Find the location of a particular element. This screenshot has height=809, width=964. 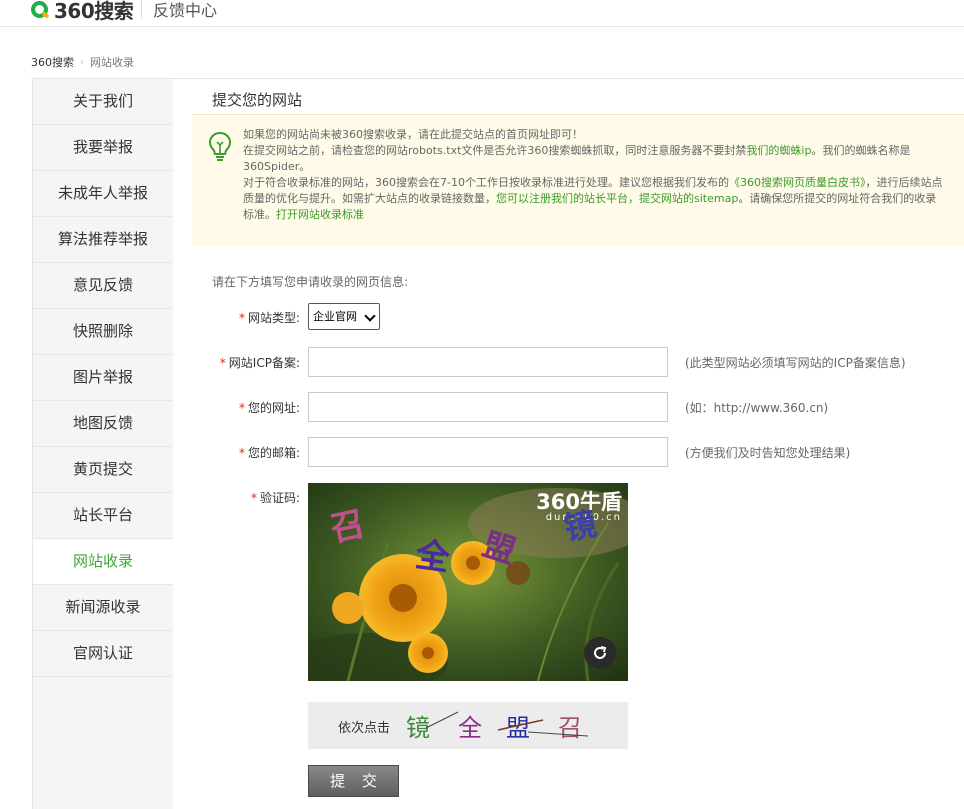

url-label-text: 您的网址: is located at coordinates (273, 408).